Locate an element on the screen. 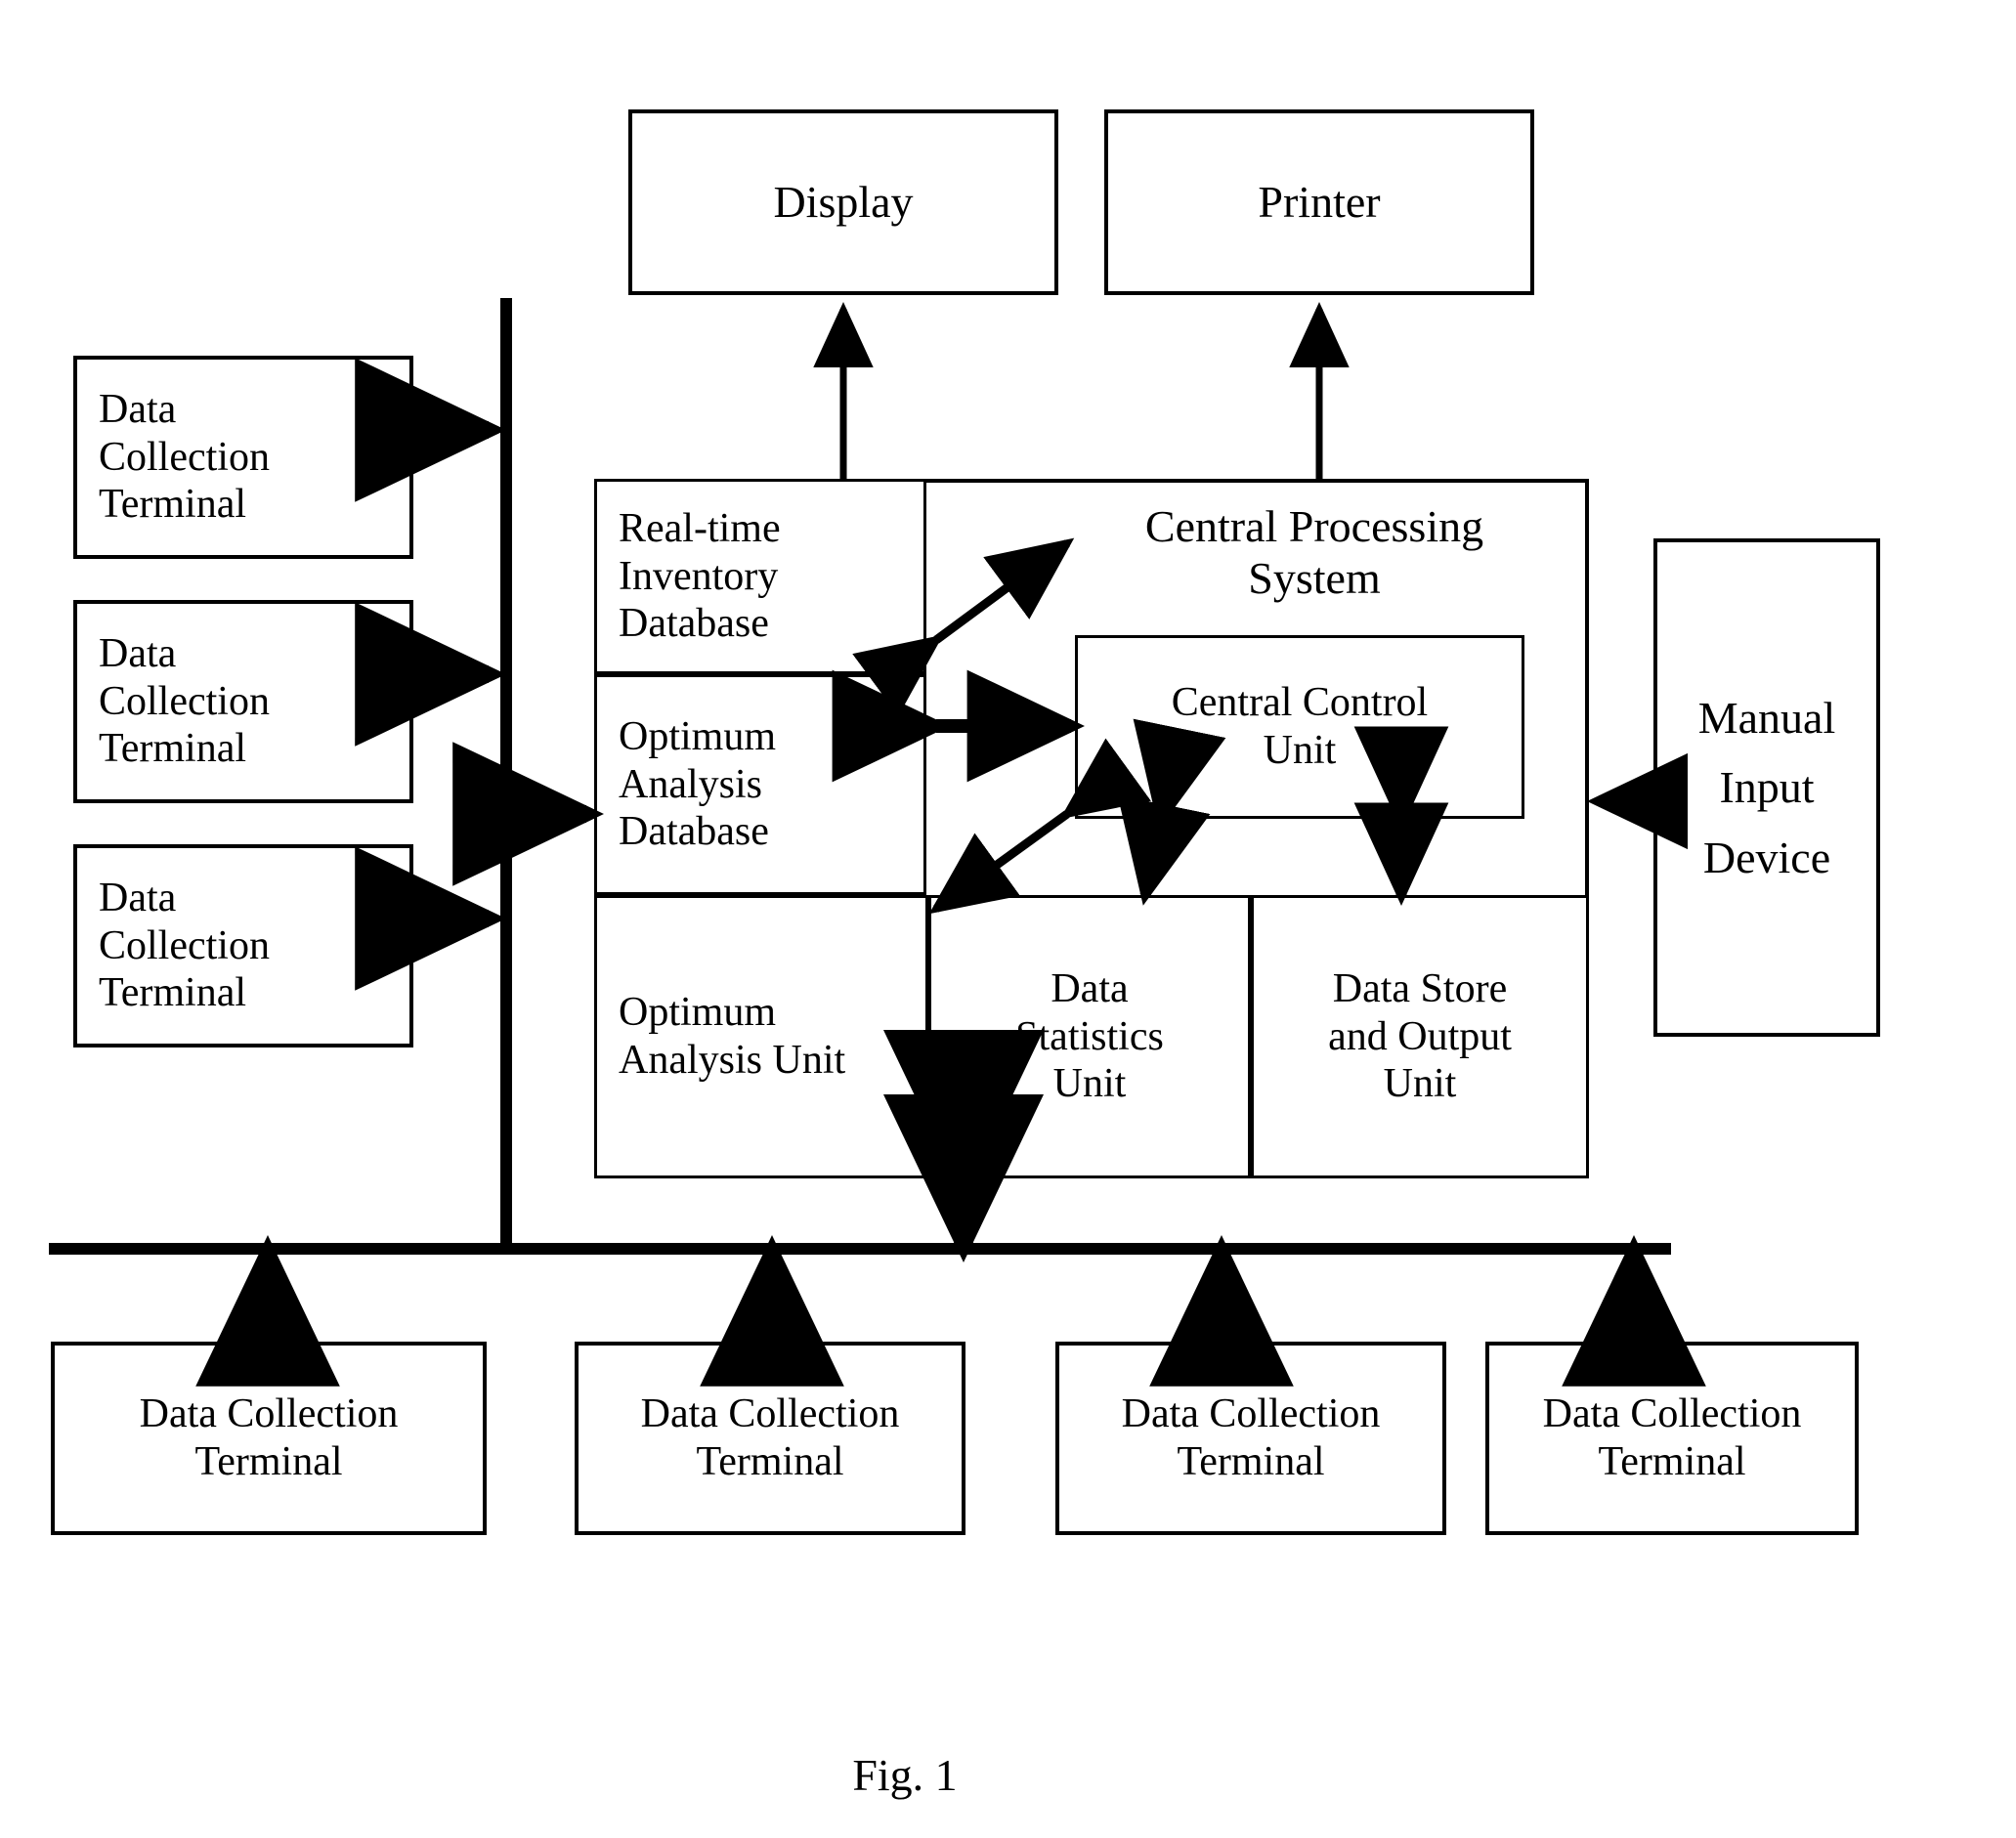  left-terminal-2: Data Collection Terminal is located at coordinates (243, 701).